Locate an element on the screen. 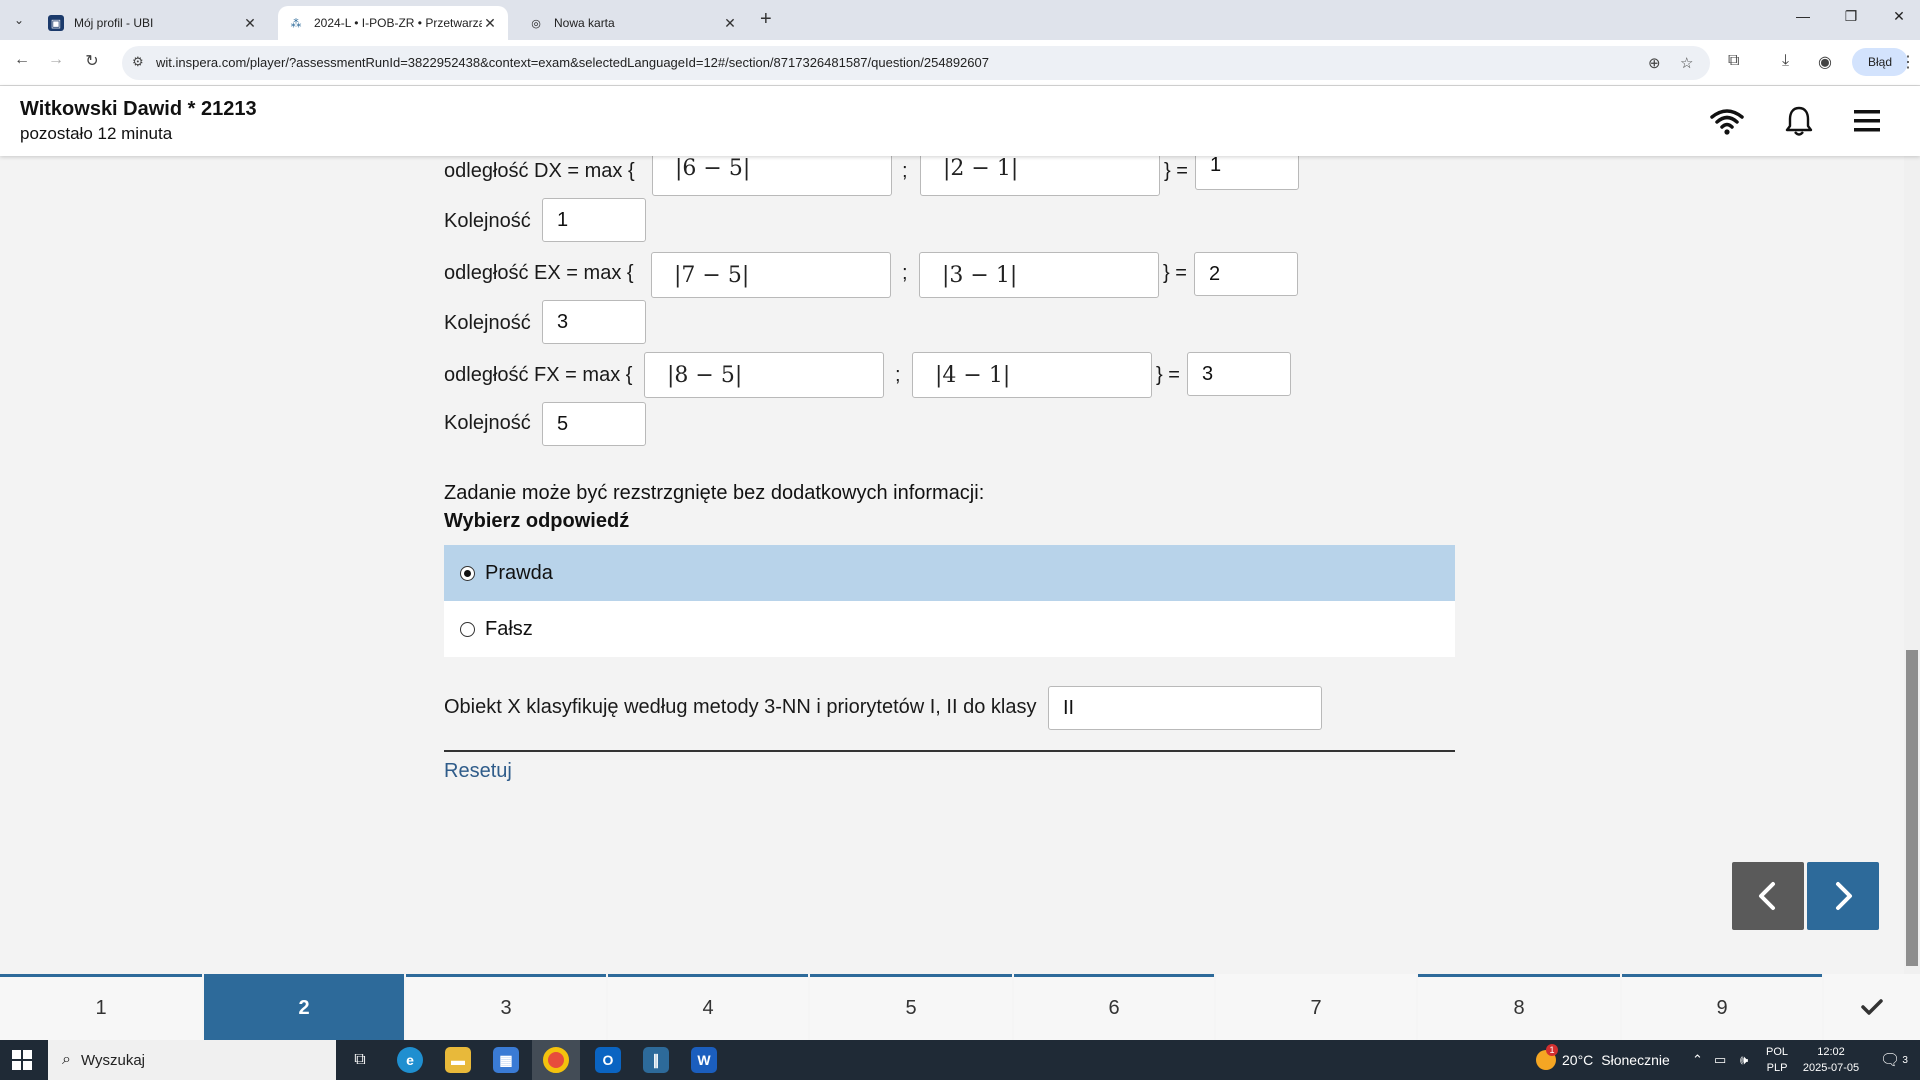 Image resolution: width=1920 pixels, height=1080 pixels. ex-second-expression-field: |3 − 1| is located at coordinates (1039, 275).